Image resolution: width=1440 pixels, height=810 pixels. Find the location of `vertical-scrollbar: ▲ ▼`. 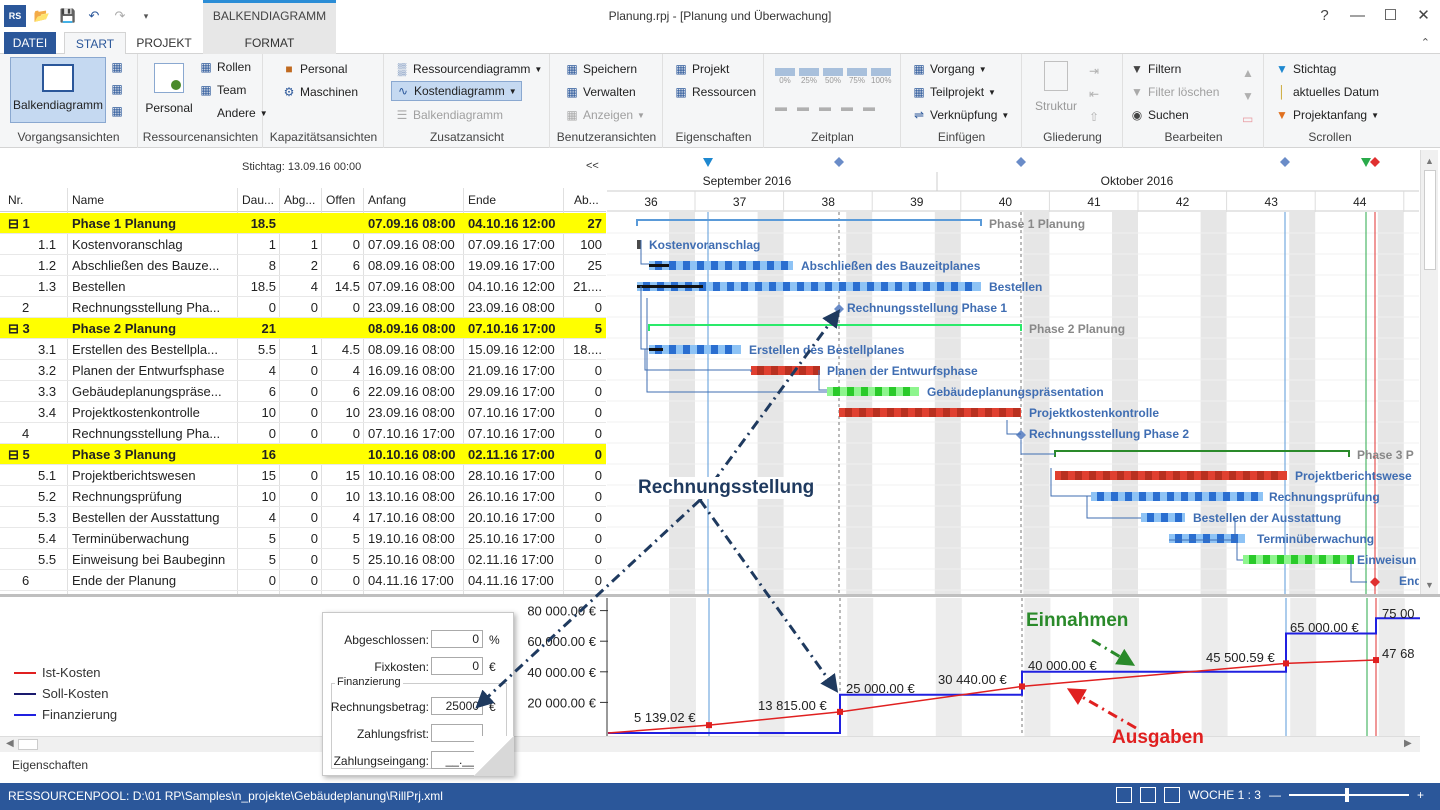

vertical-scrollbar: ▲ ▼ is located at coordinates (1429, 372).